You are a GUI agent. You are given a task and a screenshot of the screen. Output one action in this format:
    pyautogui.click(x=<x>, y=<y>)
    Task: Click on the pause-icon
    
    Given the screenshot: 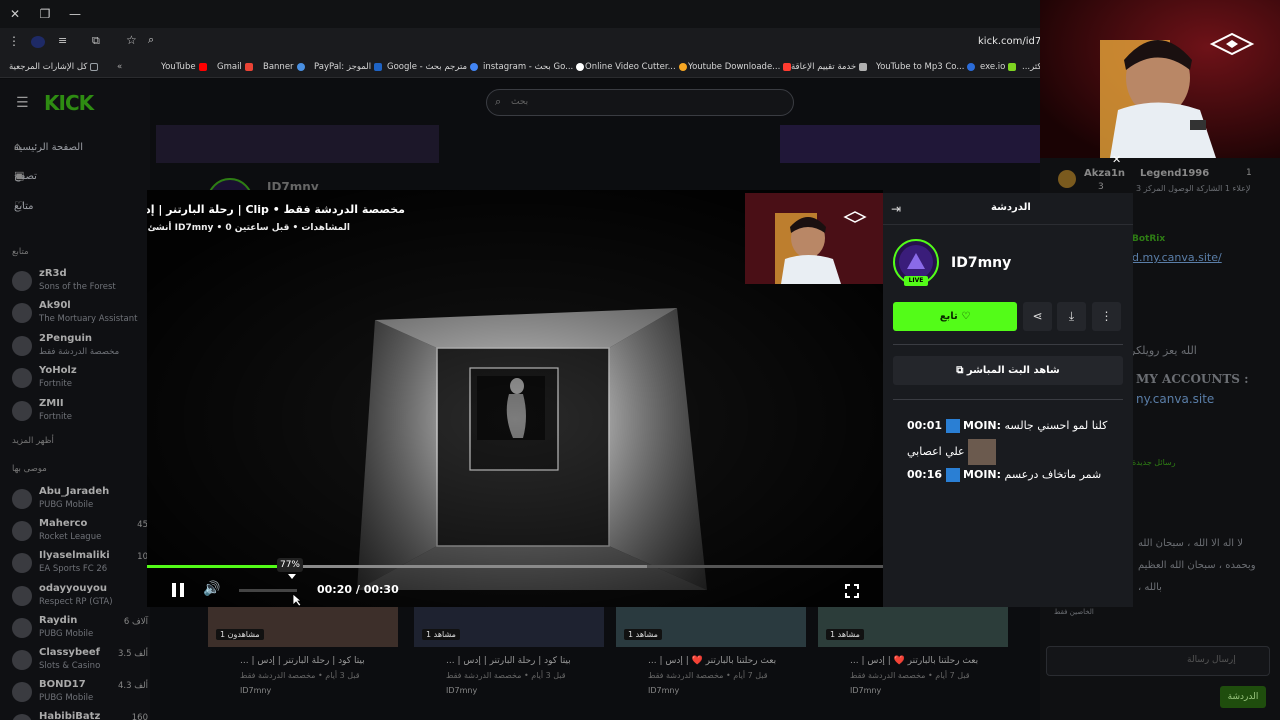 What is the action you would take?
    pyautogui.click(x=178, y=590)
    